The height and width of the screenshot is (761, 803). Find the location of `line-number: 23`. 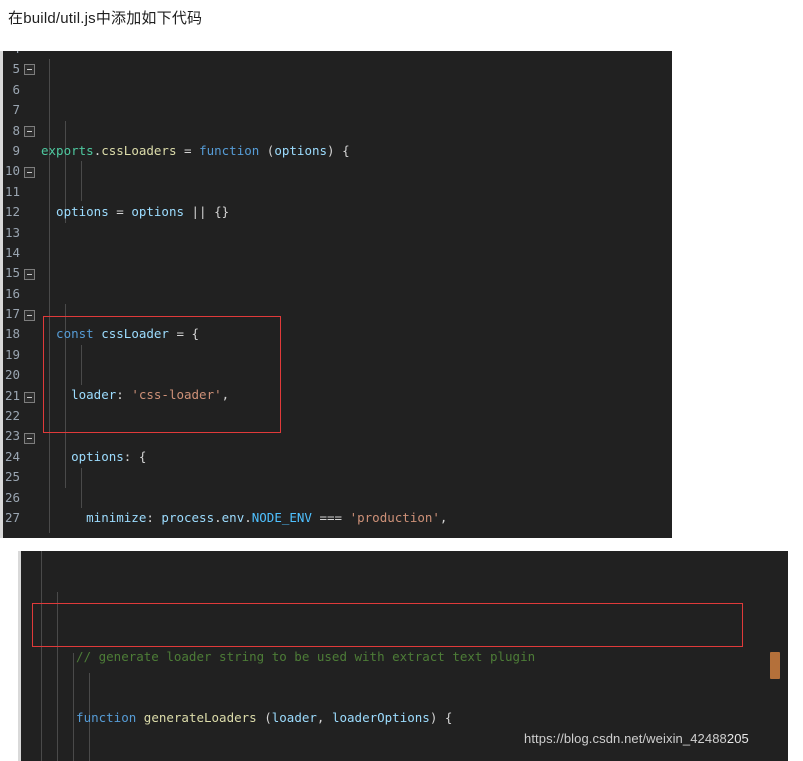

line-number: 23 is located at coordinates (12, 436).